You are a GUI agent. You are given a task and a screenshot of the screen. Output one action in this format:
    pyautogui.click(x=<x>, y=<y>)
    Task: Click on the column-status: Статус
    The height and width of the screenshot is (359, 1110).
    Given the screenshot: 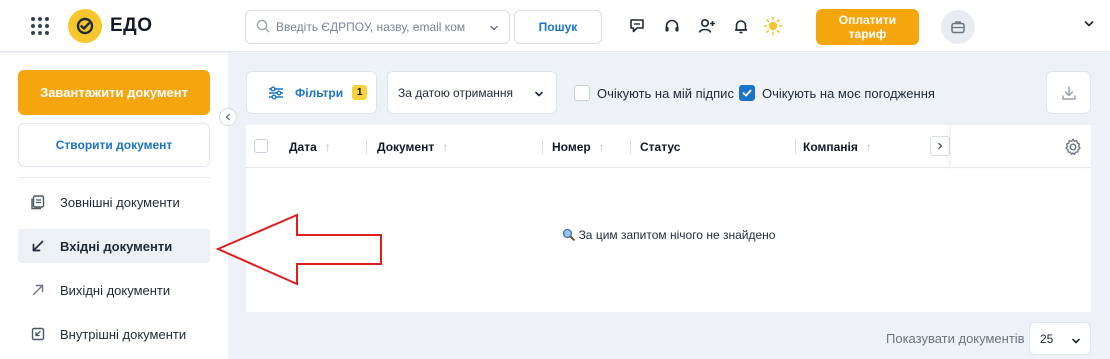 What is the action you would take?
    pyautogui.click(x=660, y=146)
    